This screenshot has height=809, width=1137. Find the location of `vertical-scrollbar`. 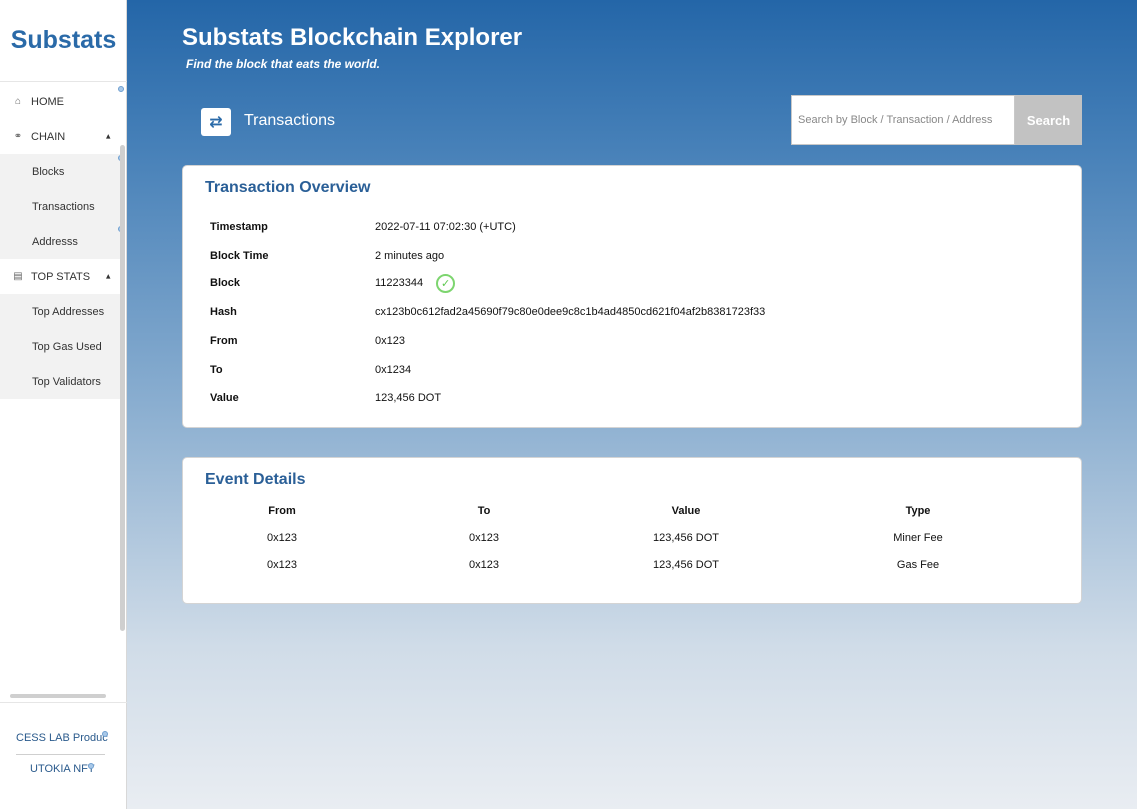

vertical-scrollbar is located at coordinates (122, 388).